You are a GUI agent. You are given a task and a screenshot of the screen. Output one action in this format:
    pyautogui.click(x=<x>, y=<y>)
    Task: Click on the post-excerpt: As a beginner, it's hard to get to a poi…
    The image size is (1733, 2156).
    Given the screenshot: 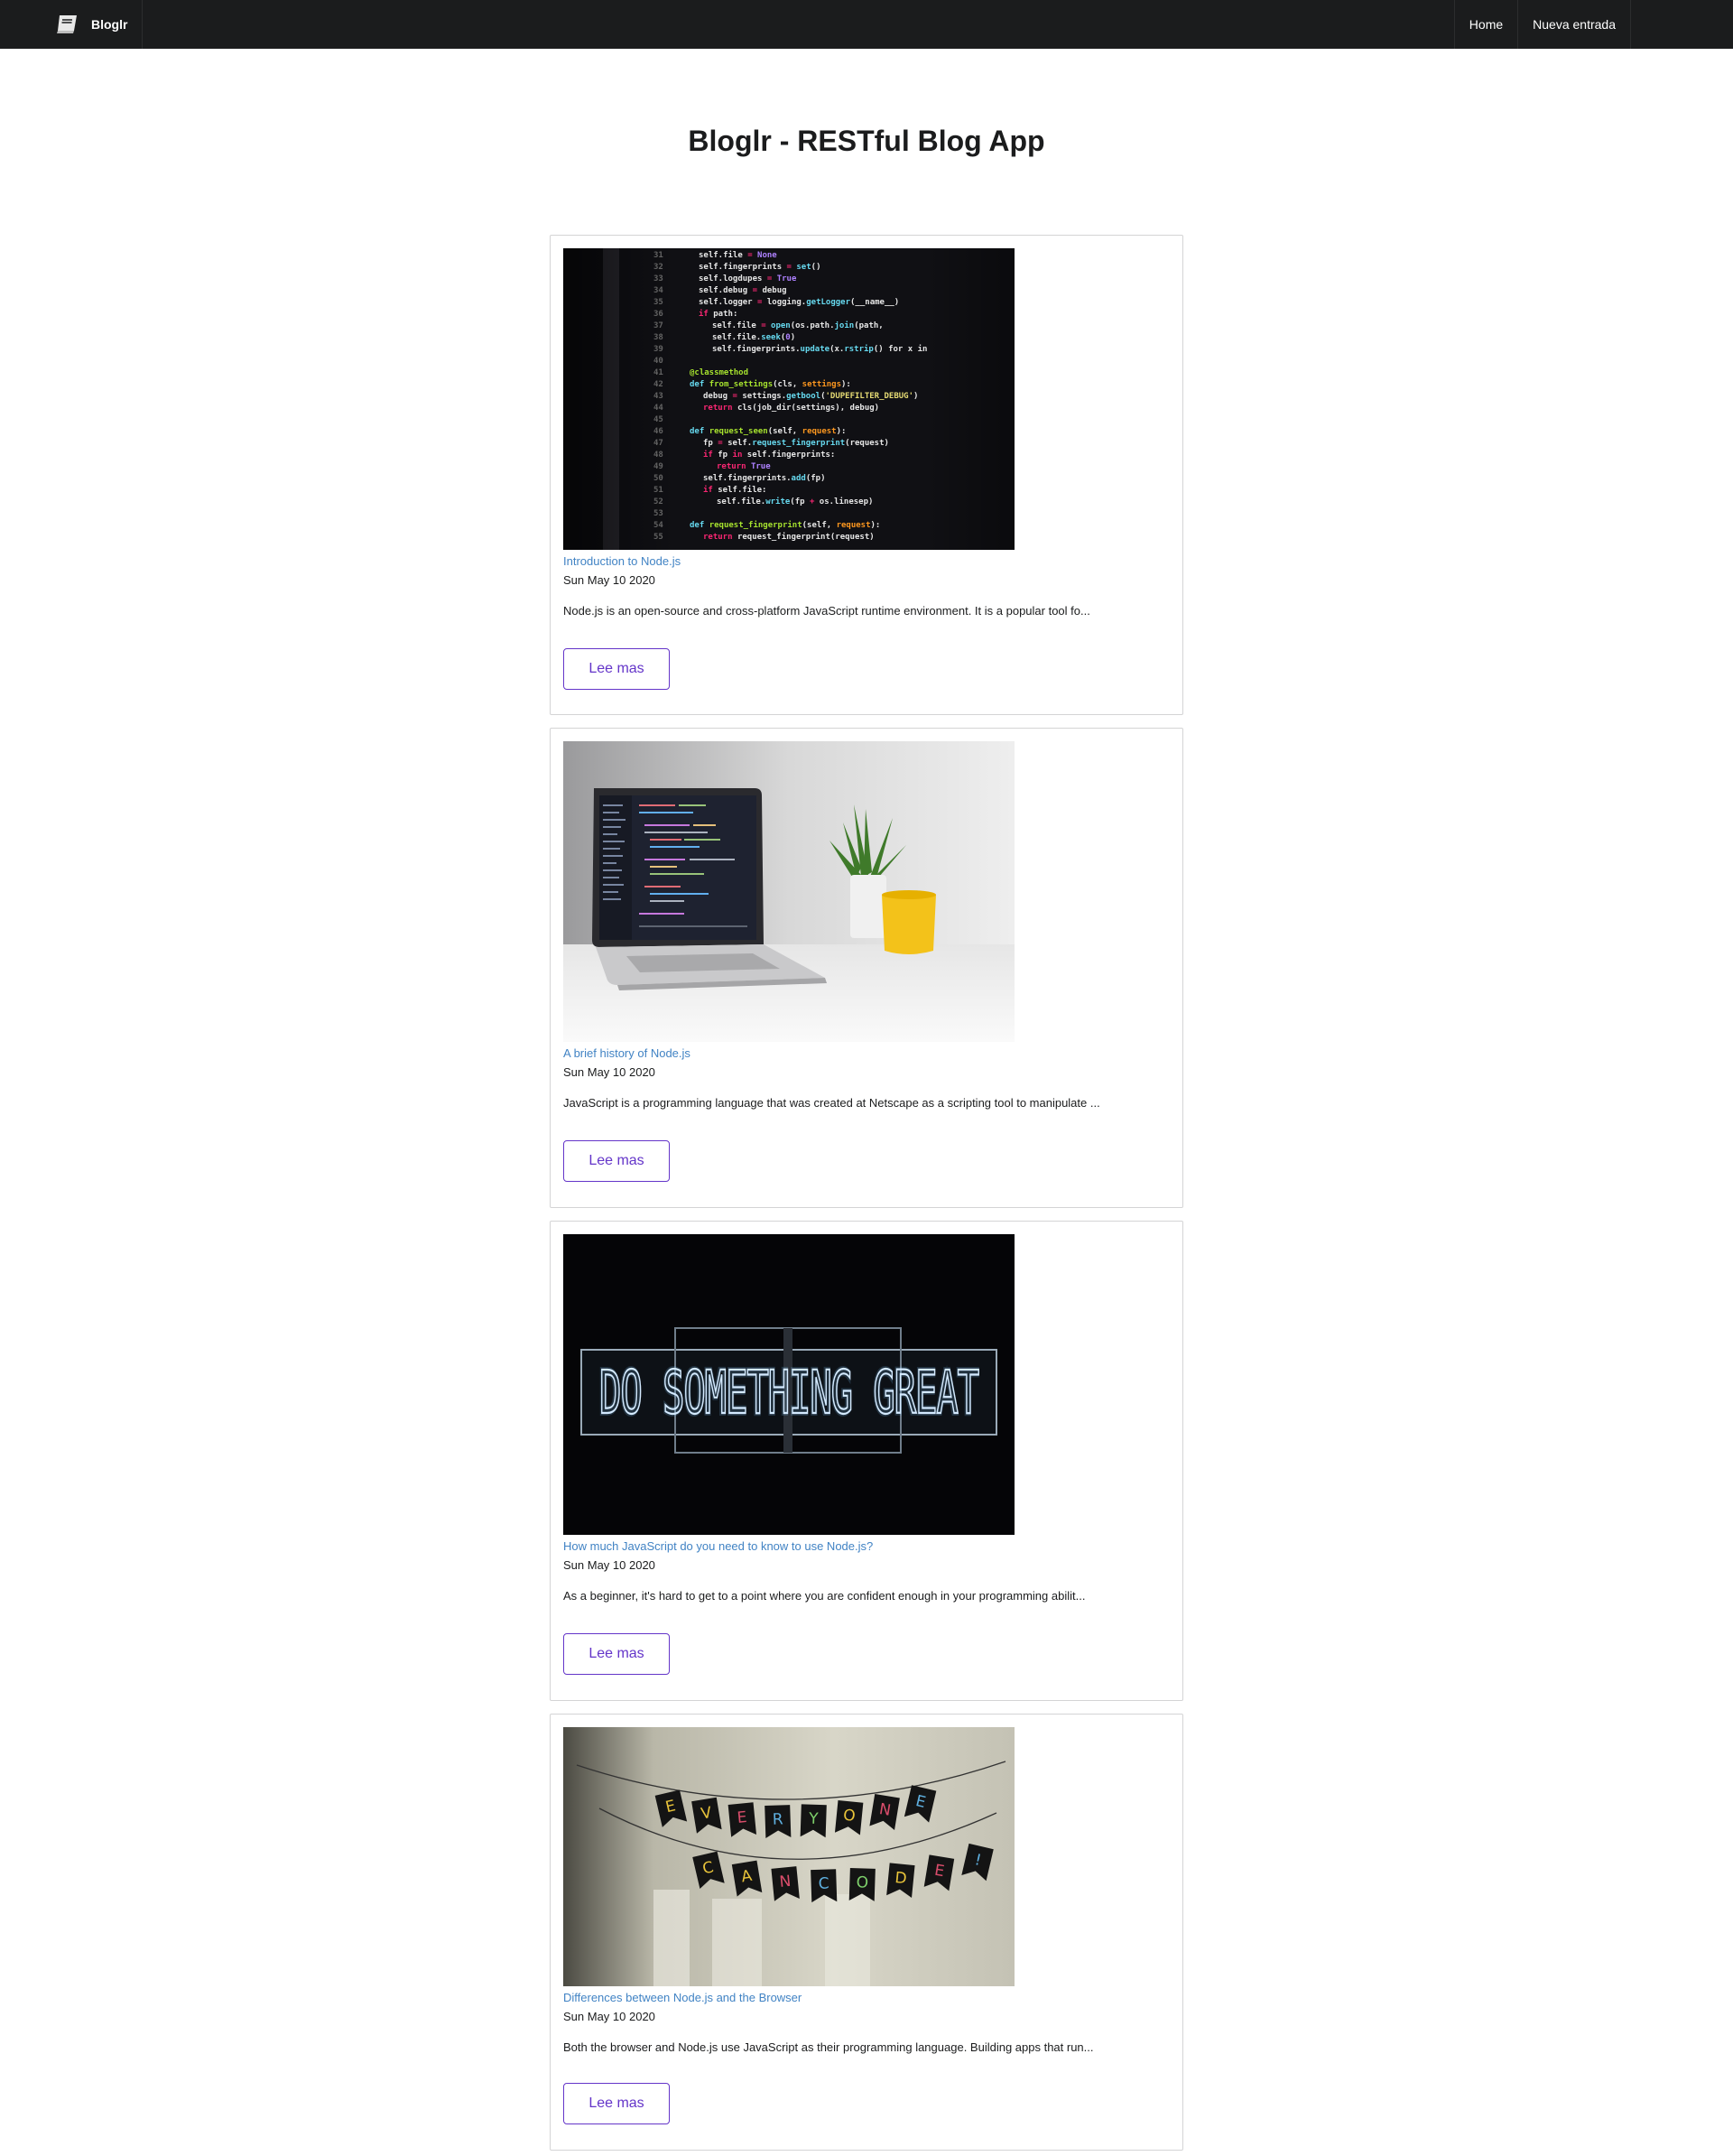 What is the action you would take?
    pyautogui.click(x=824, y=1596)
    